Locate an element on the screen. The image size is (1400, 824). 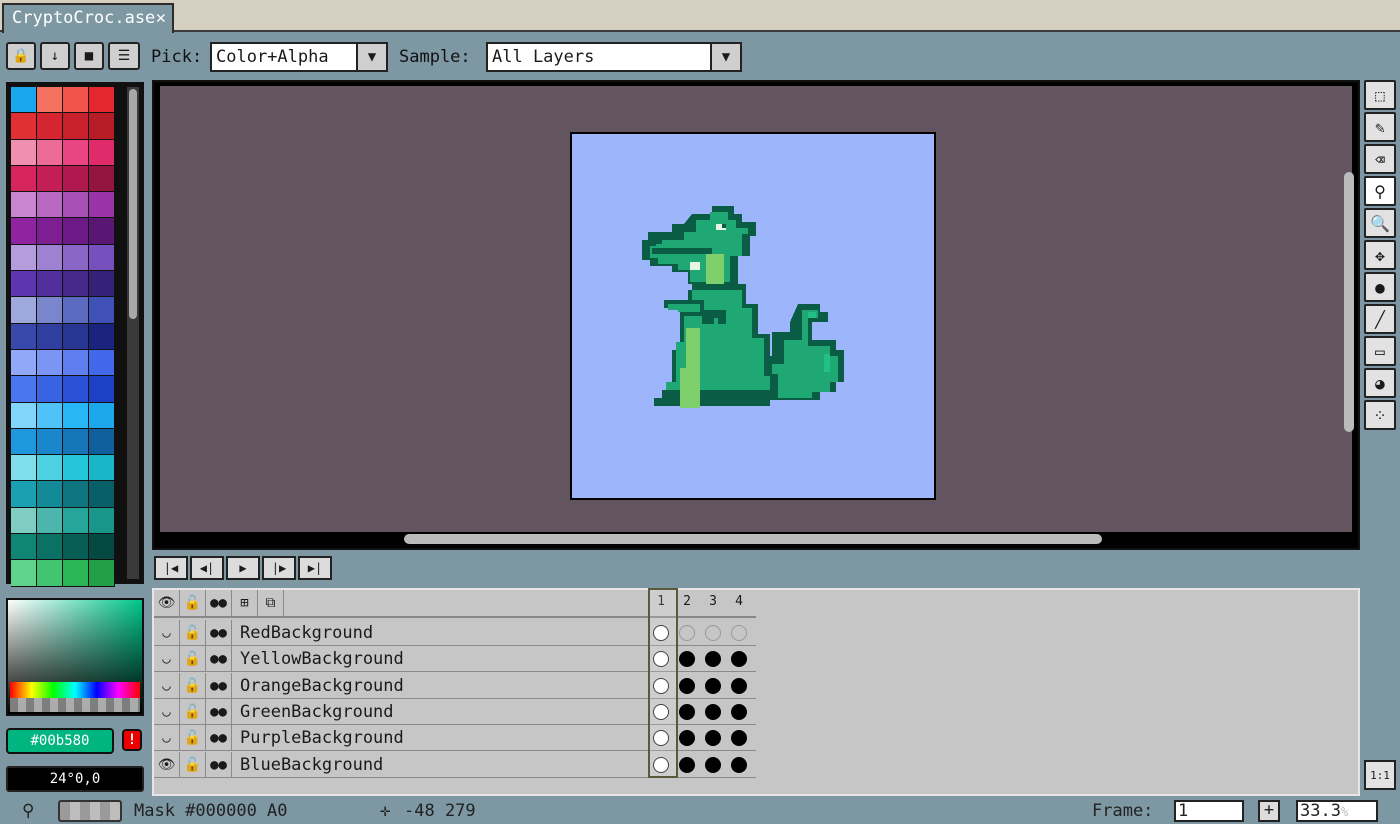
menu-icon: ☰ is located at coordinates (124, 56).